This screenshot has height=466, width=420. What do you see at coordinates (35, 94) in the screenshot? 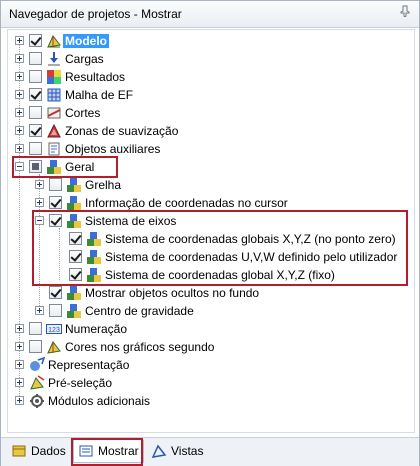
I see `malha-checkbox` at bounding box center [35, 94].